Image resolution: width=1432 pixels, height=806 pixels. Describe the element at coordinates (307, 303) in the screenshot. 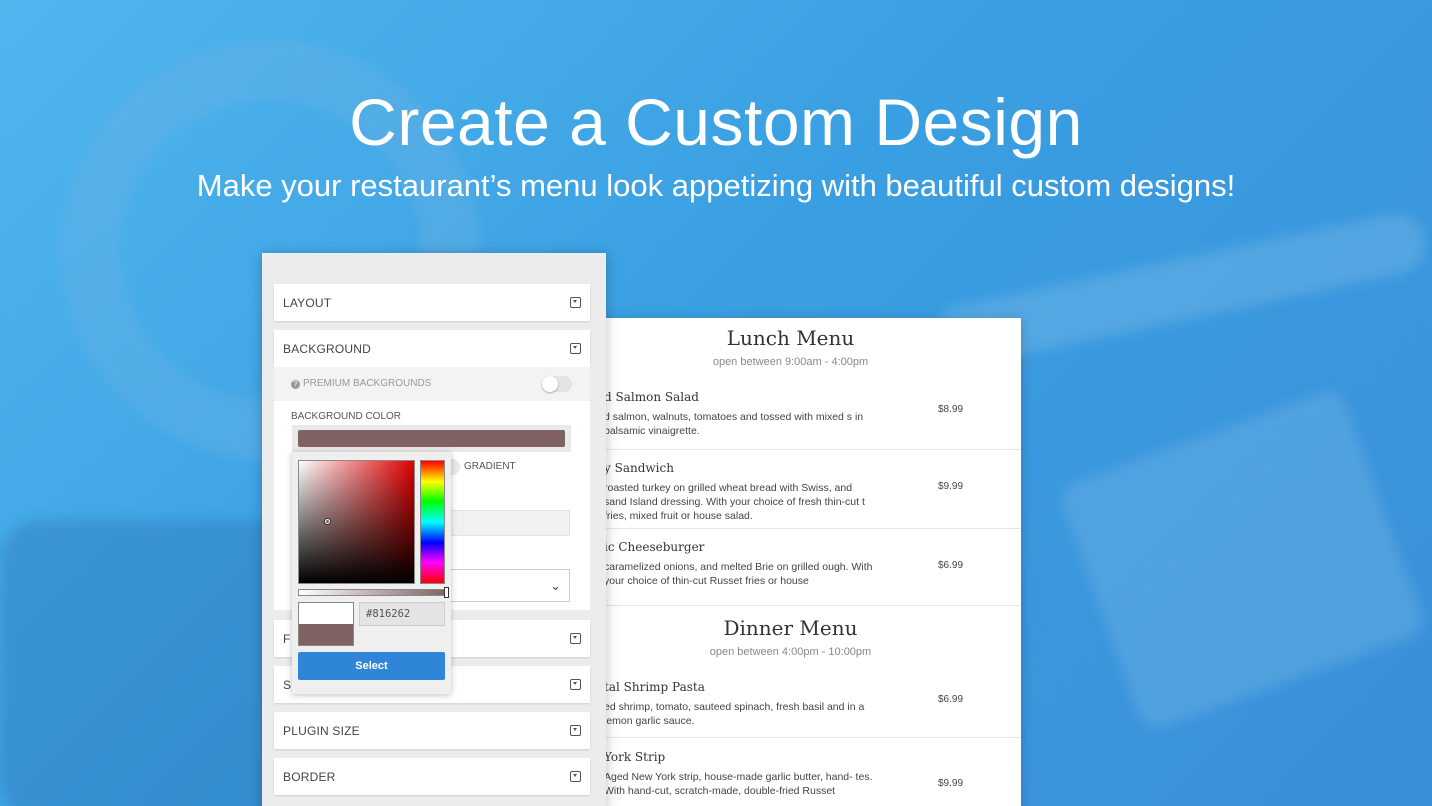

I see `accordion-label: LAYOUT` at that location.